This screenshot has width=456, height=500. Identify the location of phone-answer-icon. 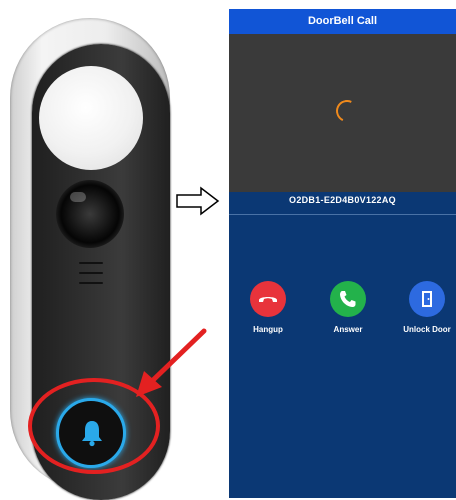
(348, 299).